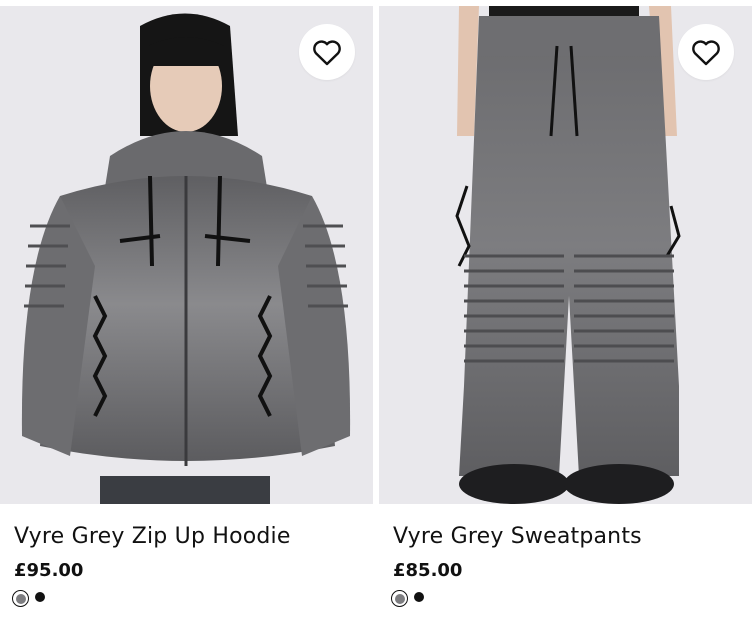 This screenshot has height=632, width=752. I want to click on product-price: £95.00, so click(49, 570).